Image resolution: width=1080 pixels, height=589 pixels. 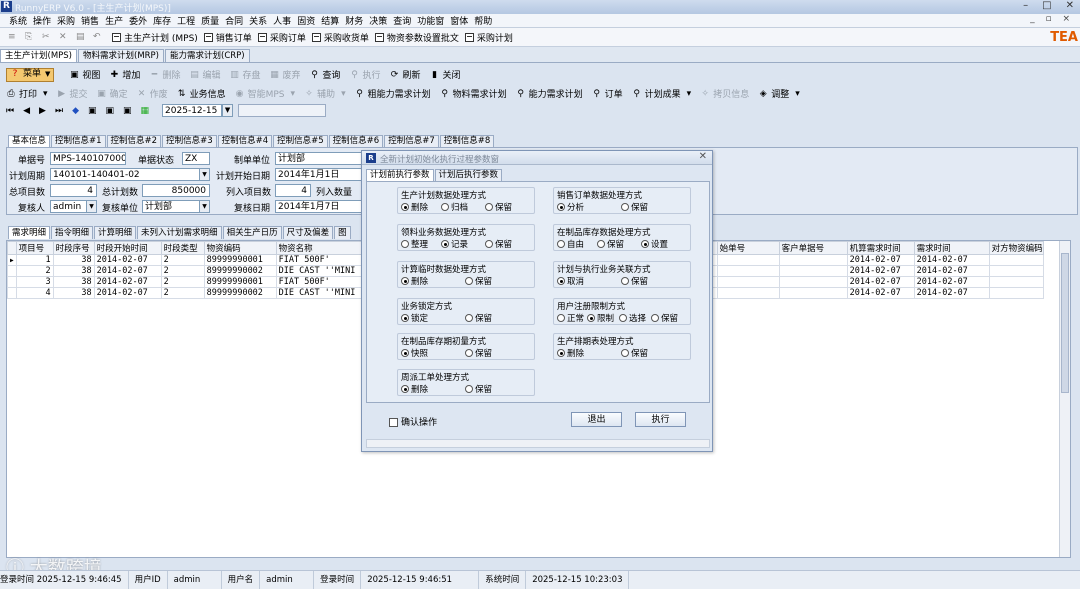 What do you see at coordinates (340, 37) in the screenshot?
I see `quick-item: 采购收货单` at bounding box center [340, 37].